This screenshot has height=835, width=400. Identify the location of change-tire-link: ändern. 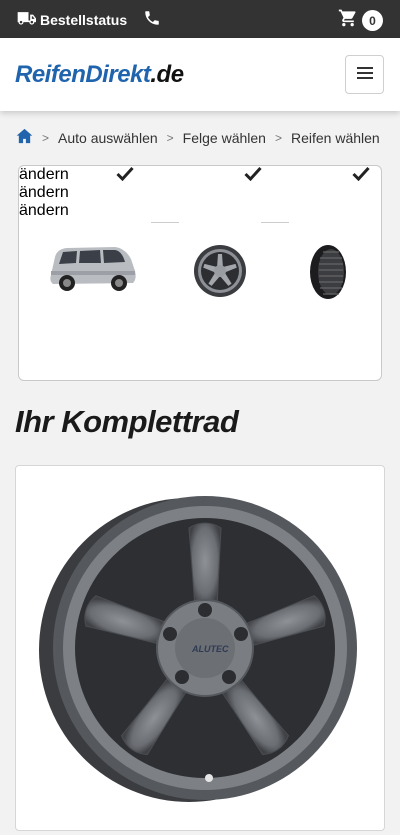
(44, 210).